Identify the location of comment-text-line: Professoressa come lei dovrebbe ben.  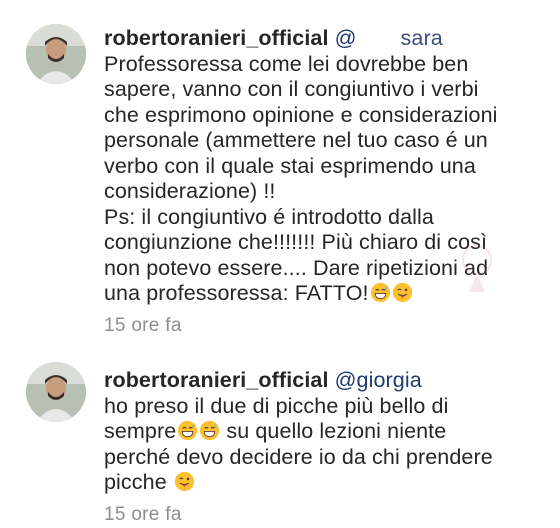
(286, 63).